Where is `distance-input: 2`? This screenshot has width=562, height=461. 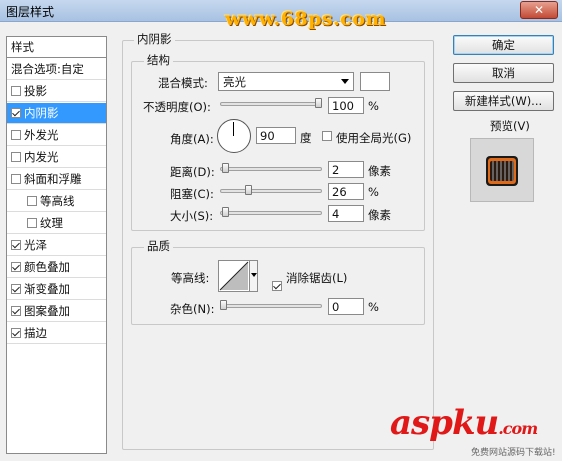 distance-input: 2 is located at coordinates (346, 169).